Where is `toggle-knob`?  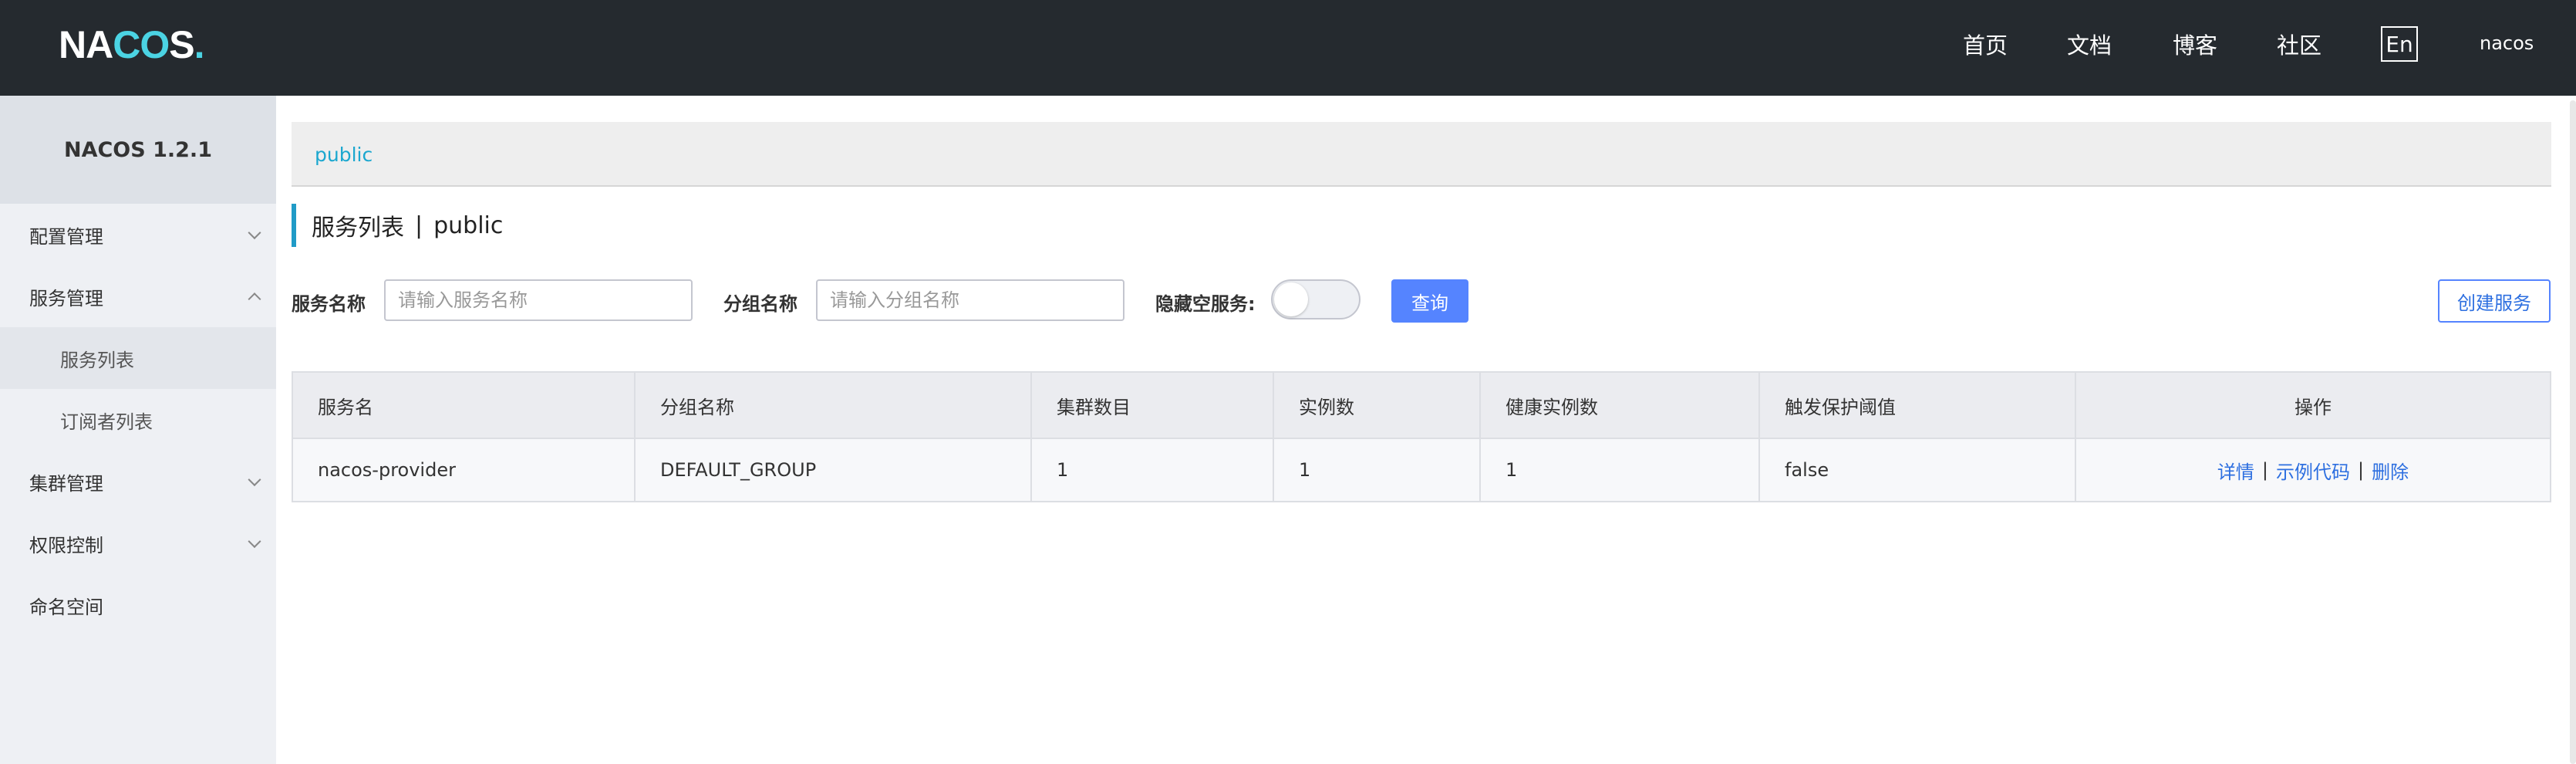
toggle-knob is located at coordinates (1291, 299).